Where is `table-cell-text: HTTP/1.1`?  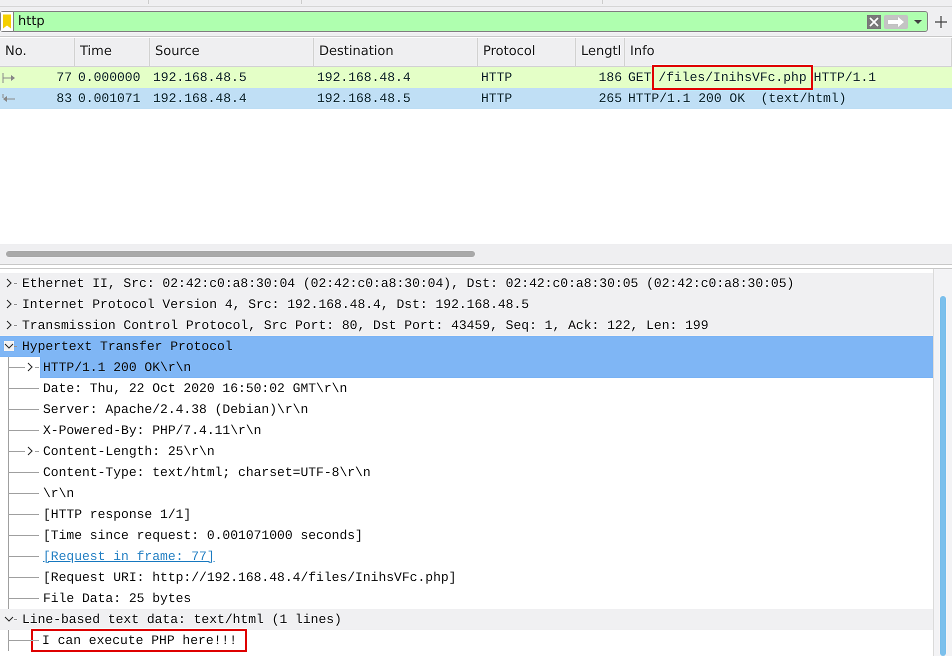 table-cell-text: HTTP/1.1 is located at coordinates (845, 78).